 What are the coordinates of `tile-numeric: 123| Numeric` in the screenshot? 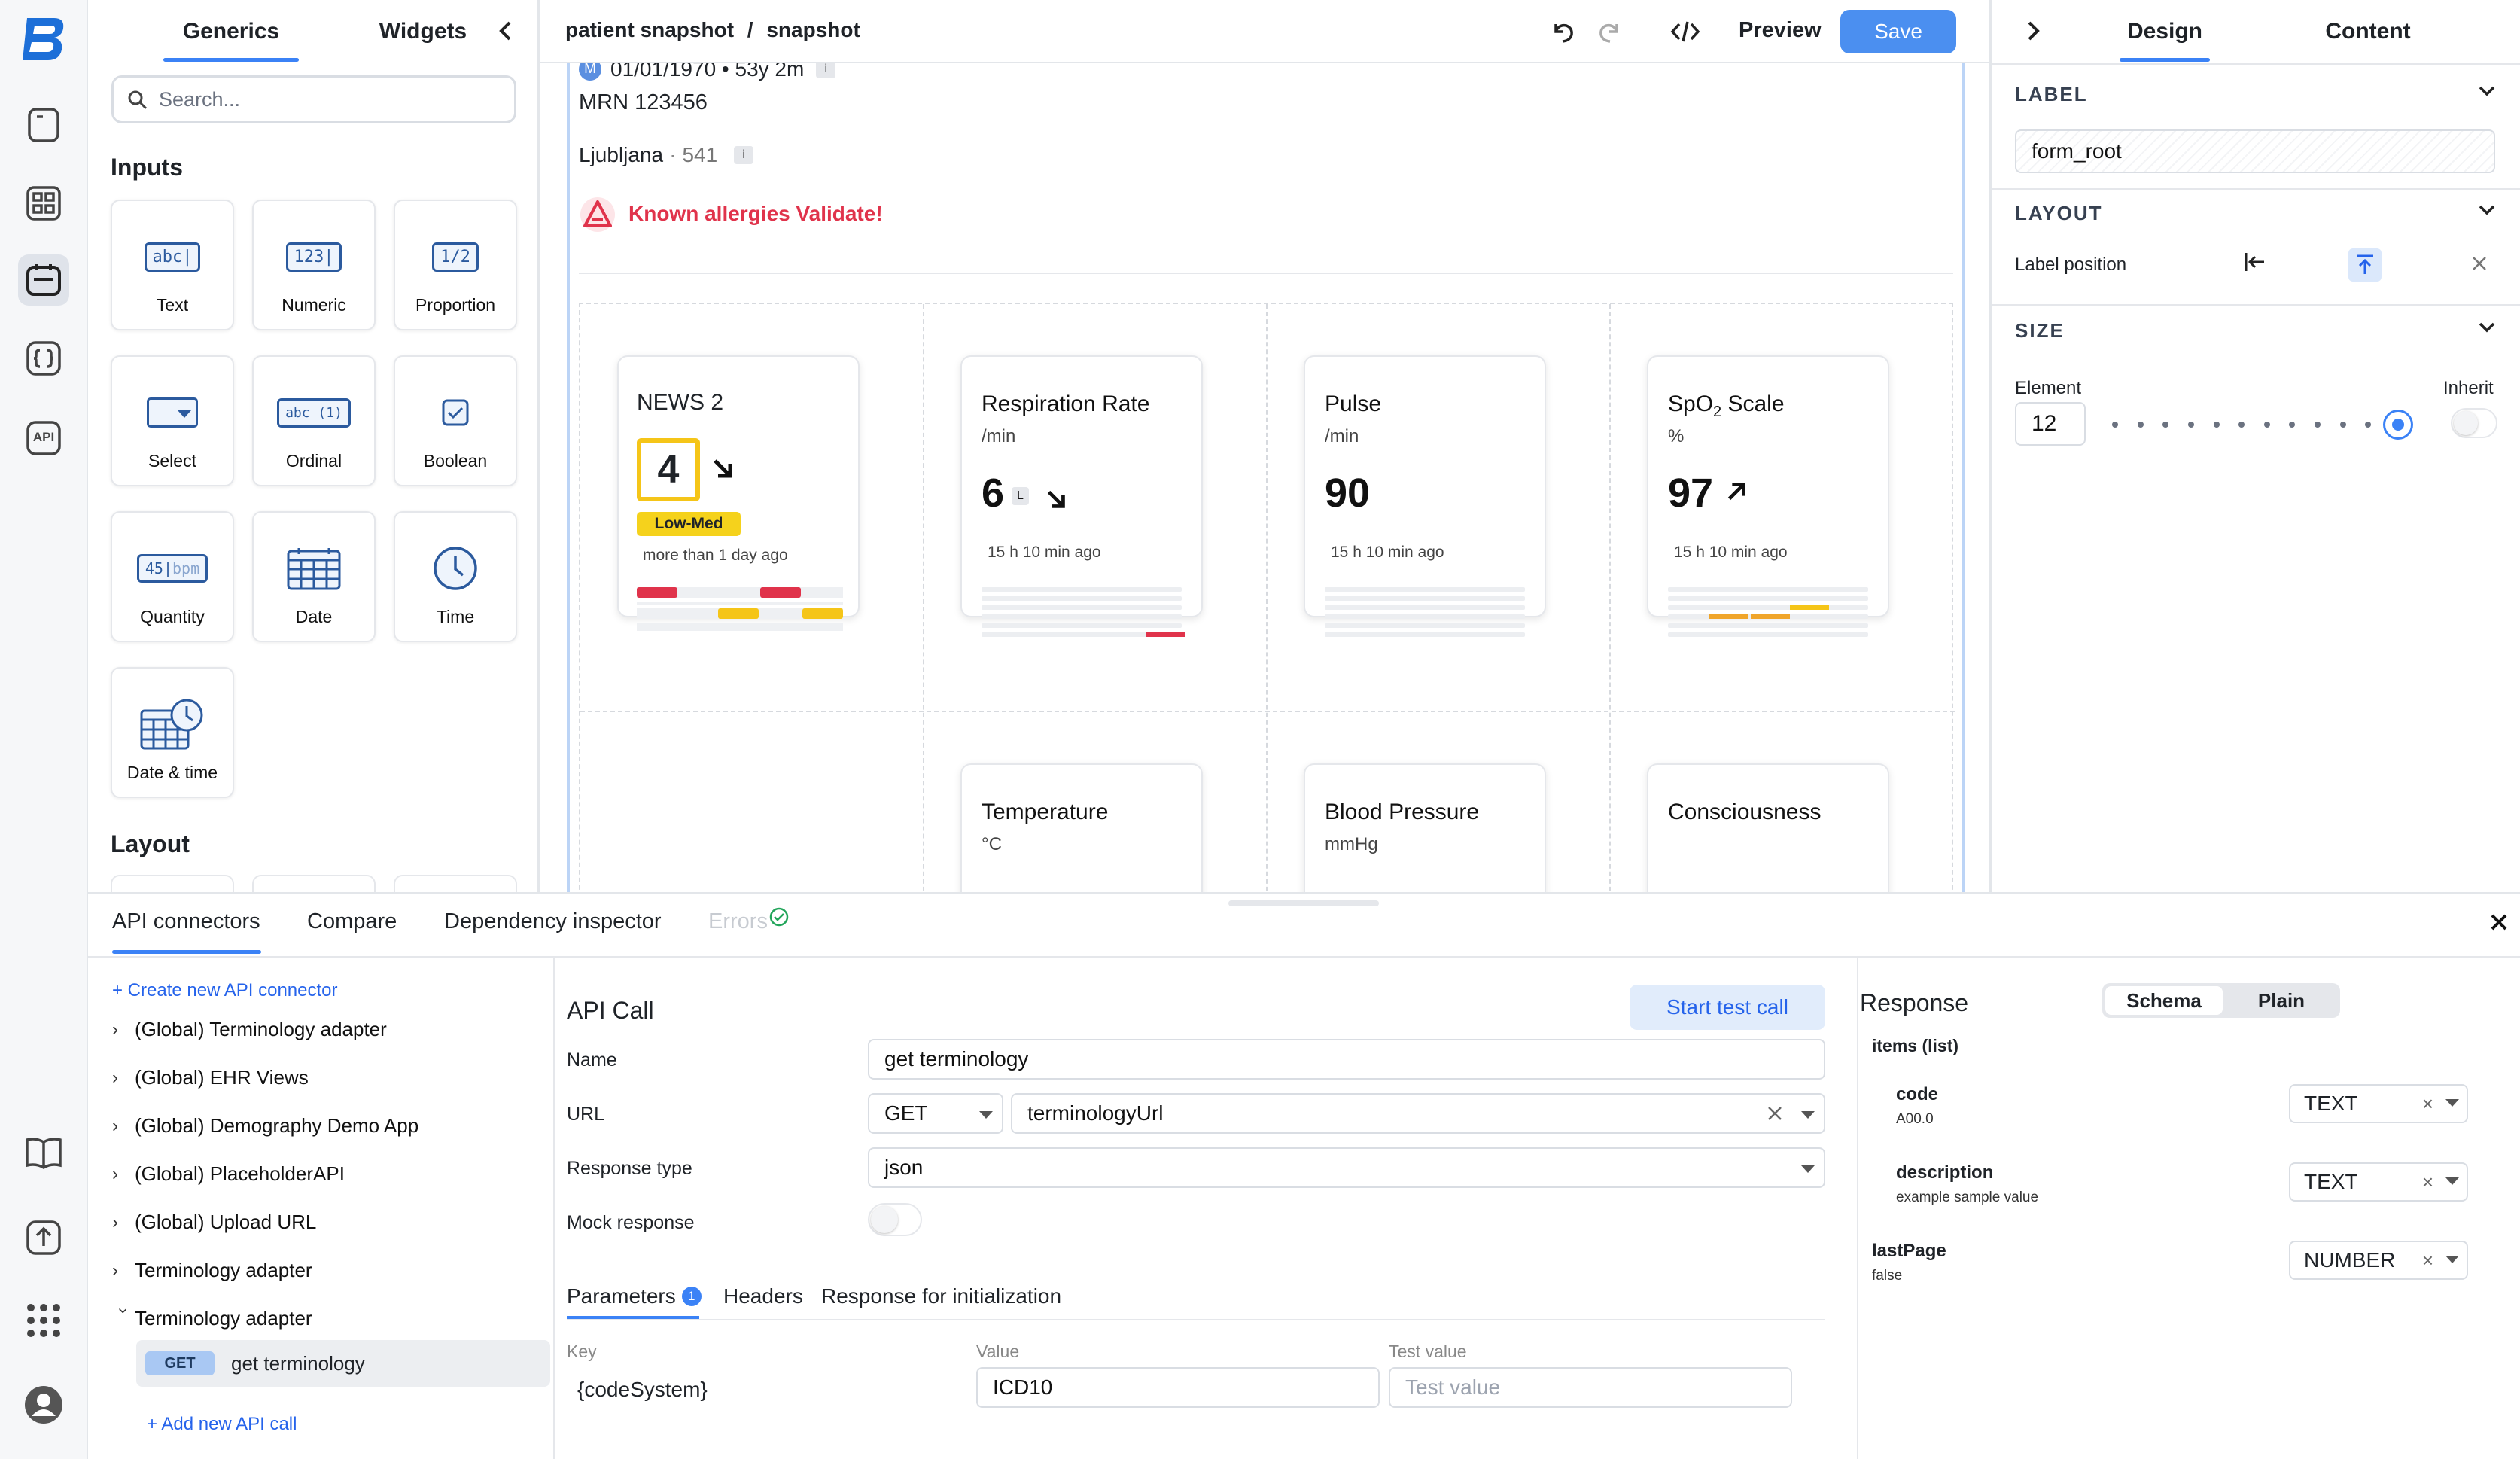 It's located at (314, 265).